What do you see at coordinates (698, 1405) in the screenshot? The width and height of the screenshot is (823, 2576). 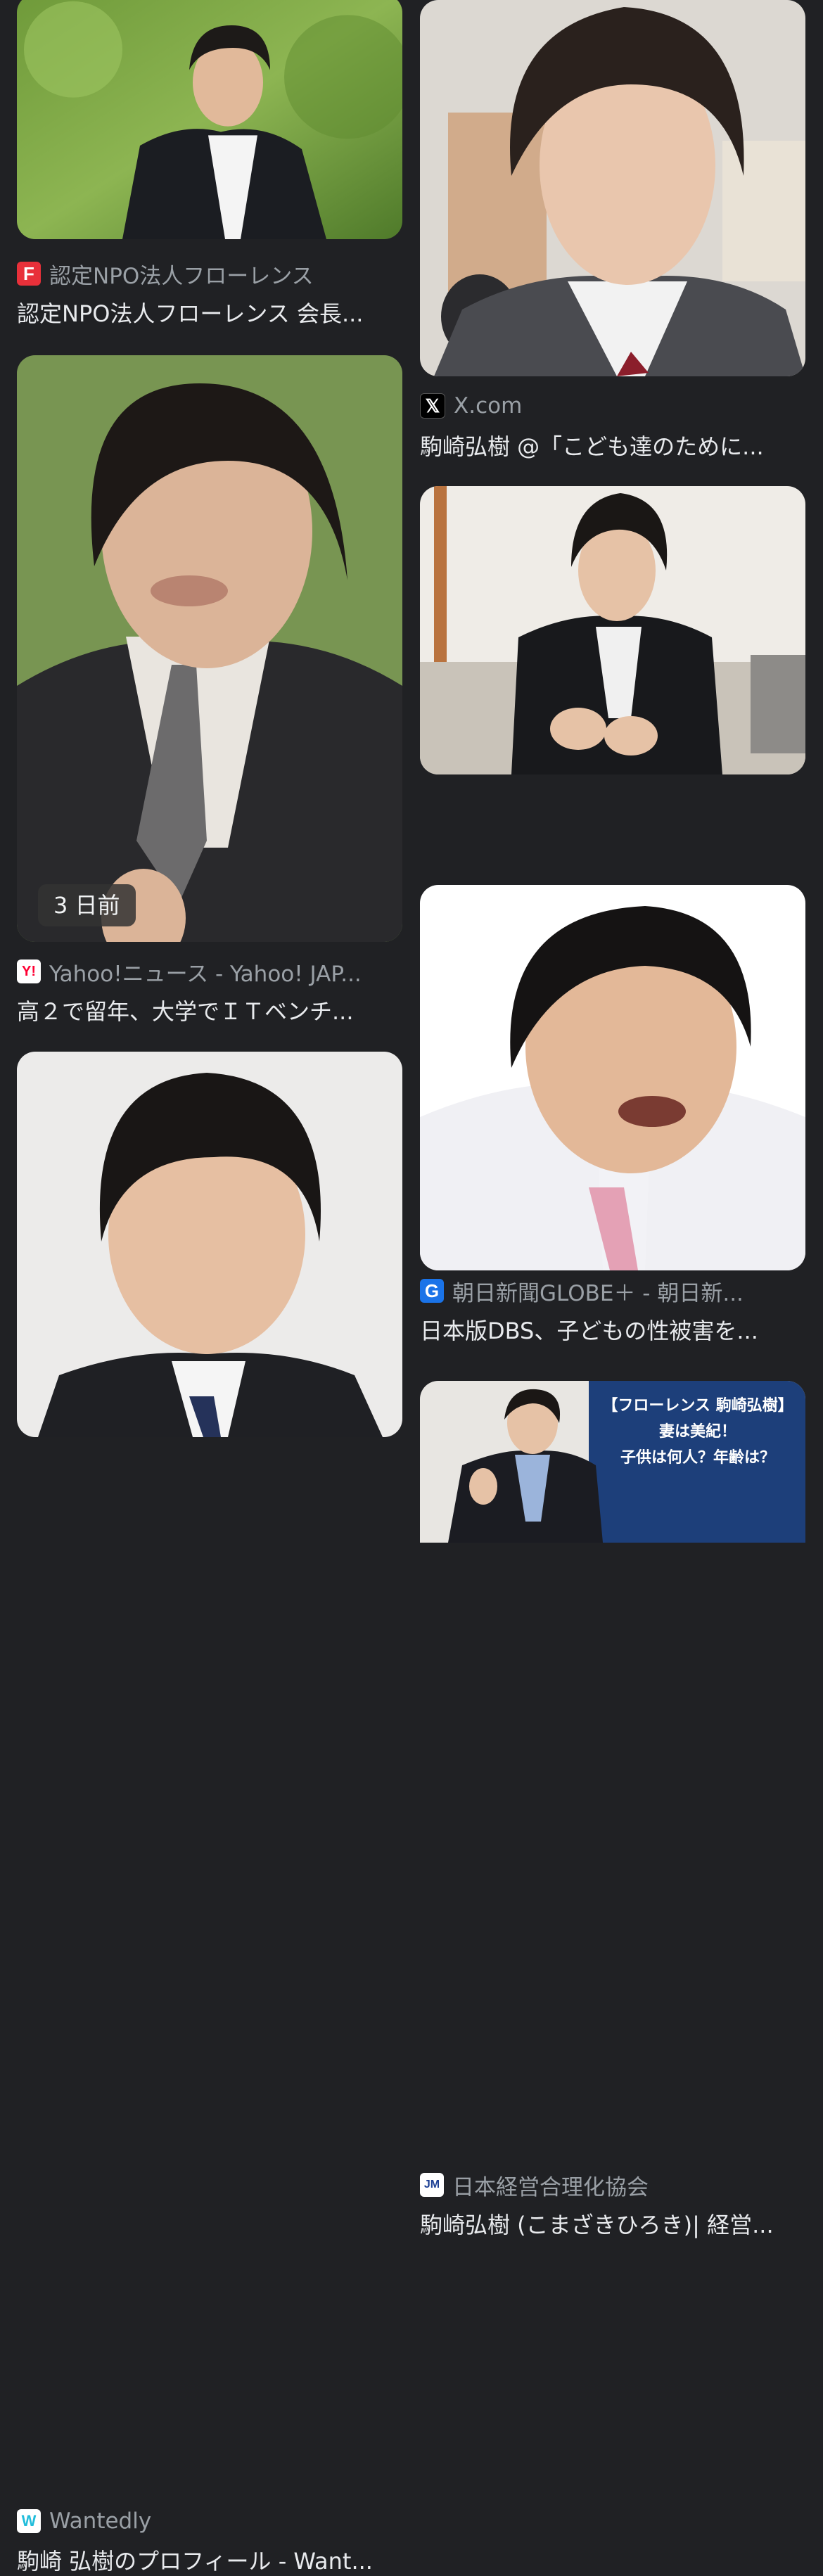 I see `banner-title: 【フローレンス 駒崎弘樹】` at bounding box center [698, 1405].